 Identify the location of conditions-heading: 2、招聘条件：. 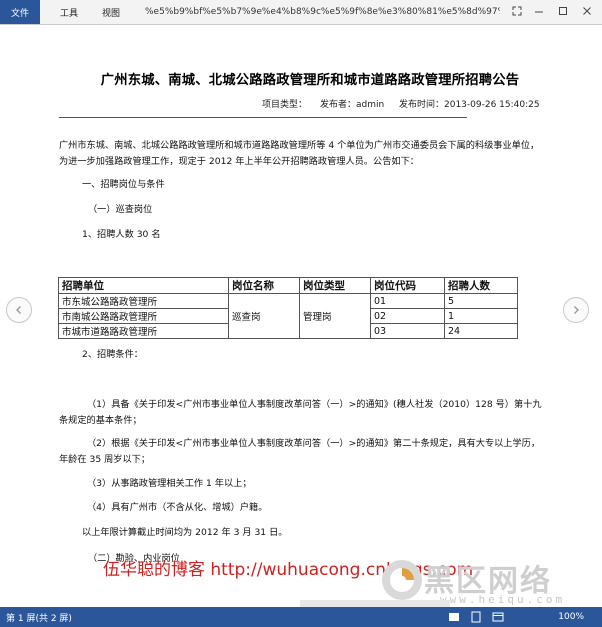
(112, 354).